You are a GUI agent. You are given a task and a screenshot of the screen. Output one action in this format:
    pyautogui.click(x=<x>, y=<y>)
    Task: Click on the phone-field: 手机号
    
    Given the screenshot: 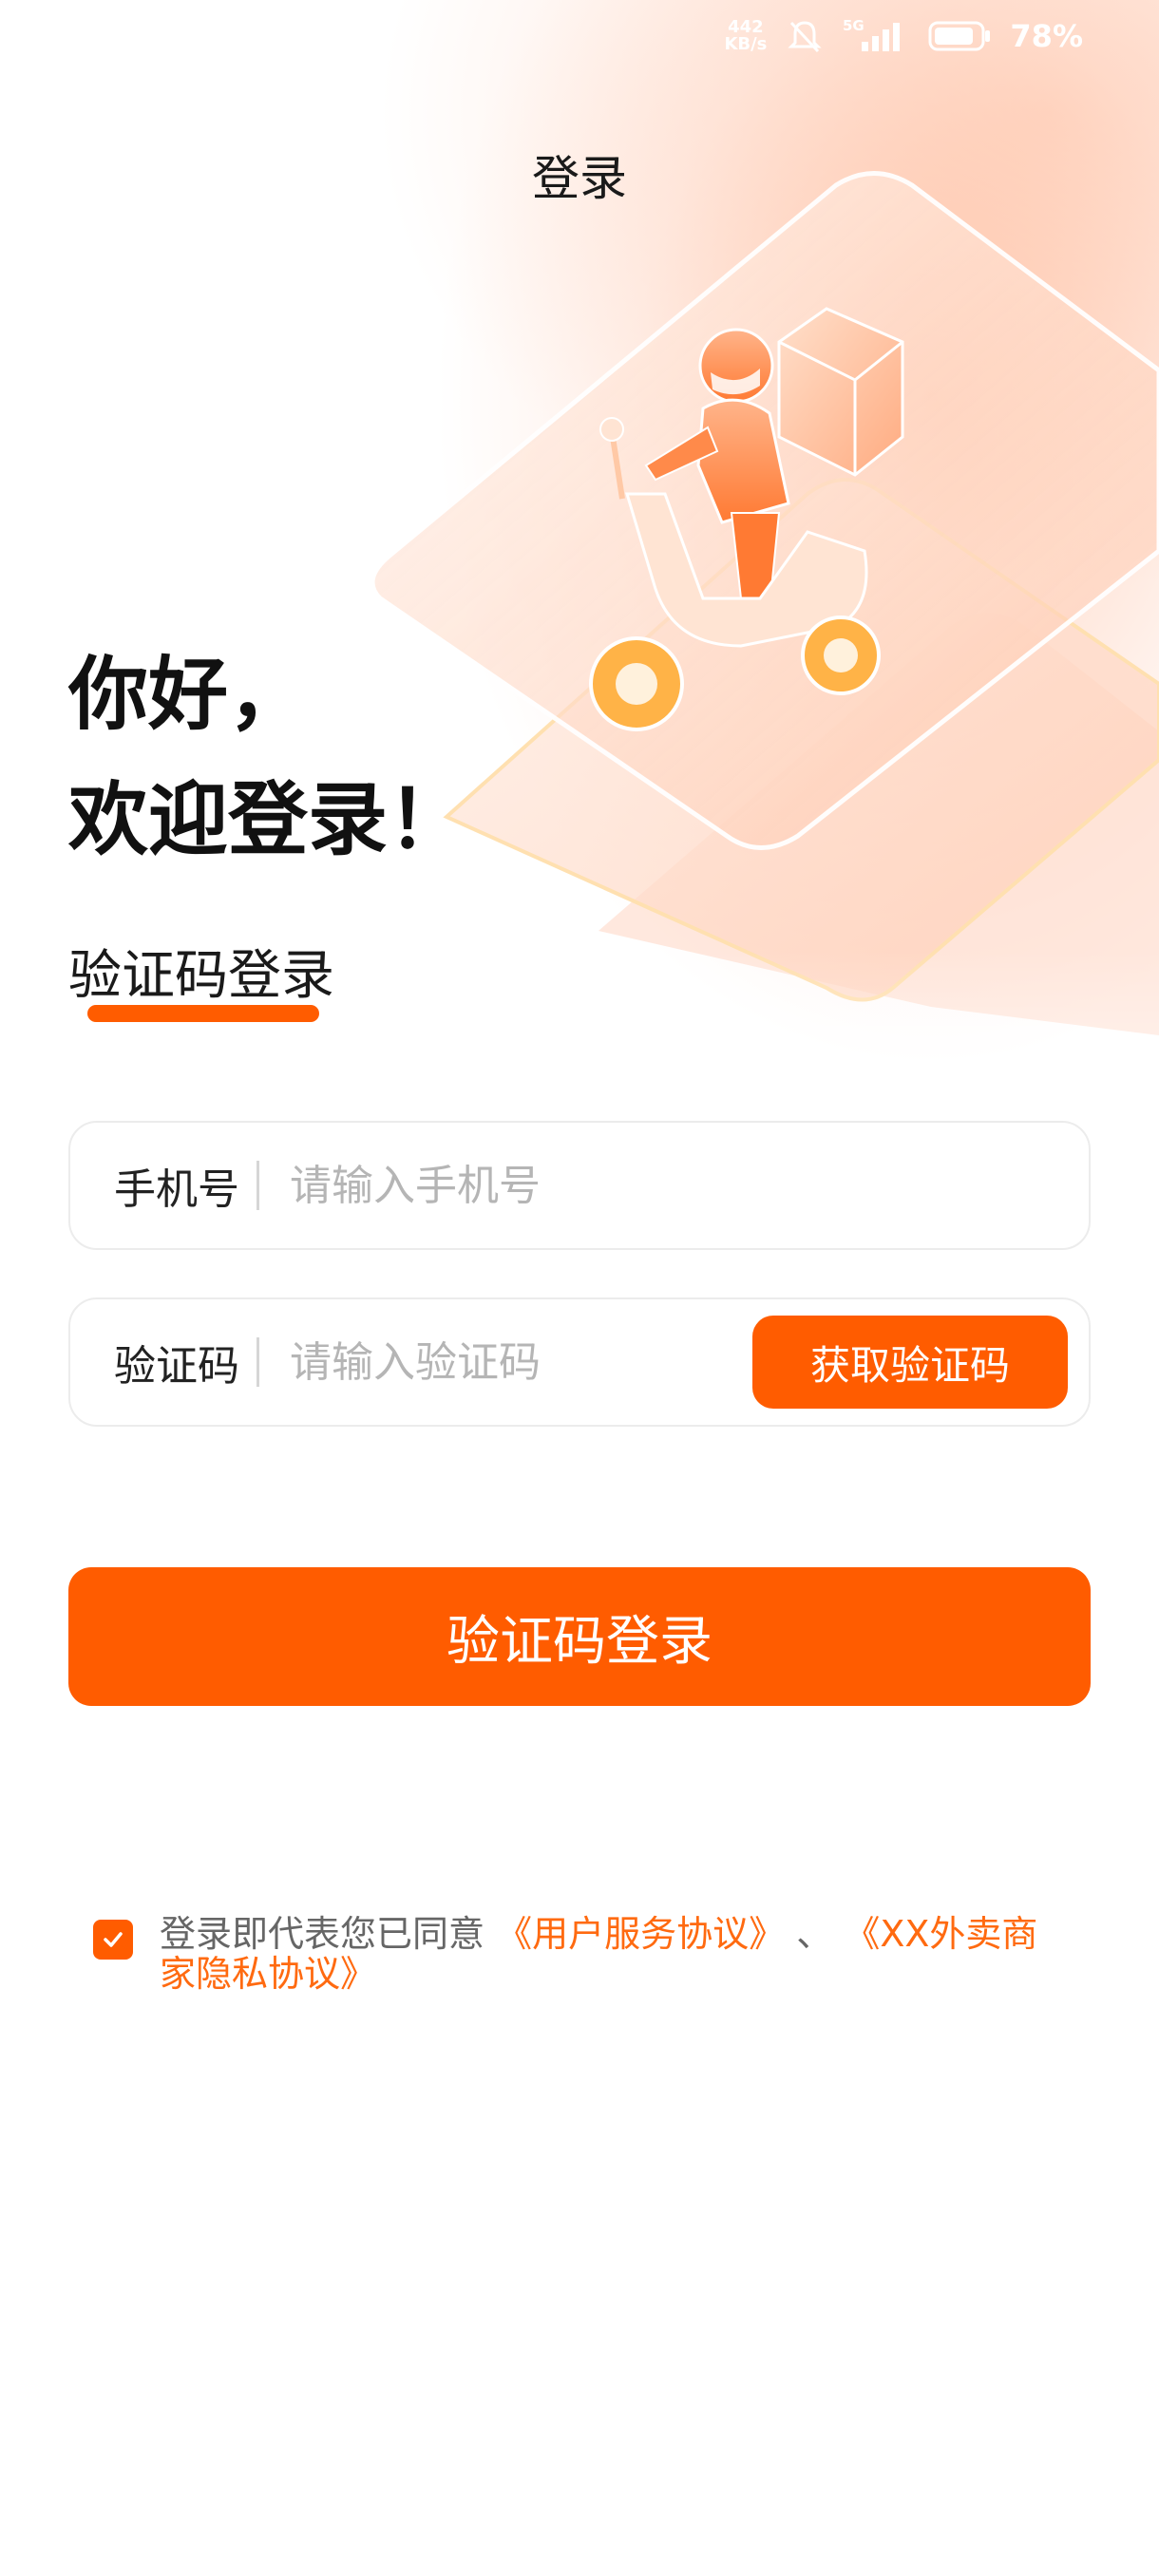 What is the action you would take?
    pyautogui.click(x=579, y=1185)
    